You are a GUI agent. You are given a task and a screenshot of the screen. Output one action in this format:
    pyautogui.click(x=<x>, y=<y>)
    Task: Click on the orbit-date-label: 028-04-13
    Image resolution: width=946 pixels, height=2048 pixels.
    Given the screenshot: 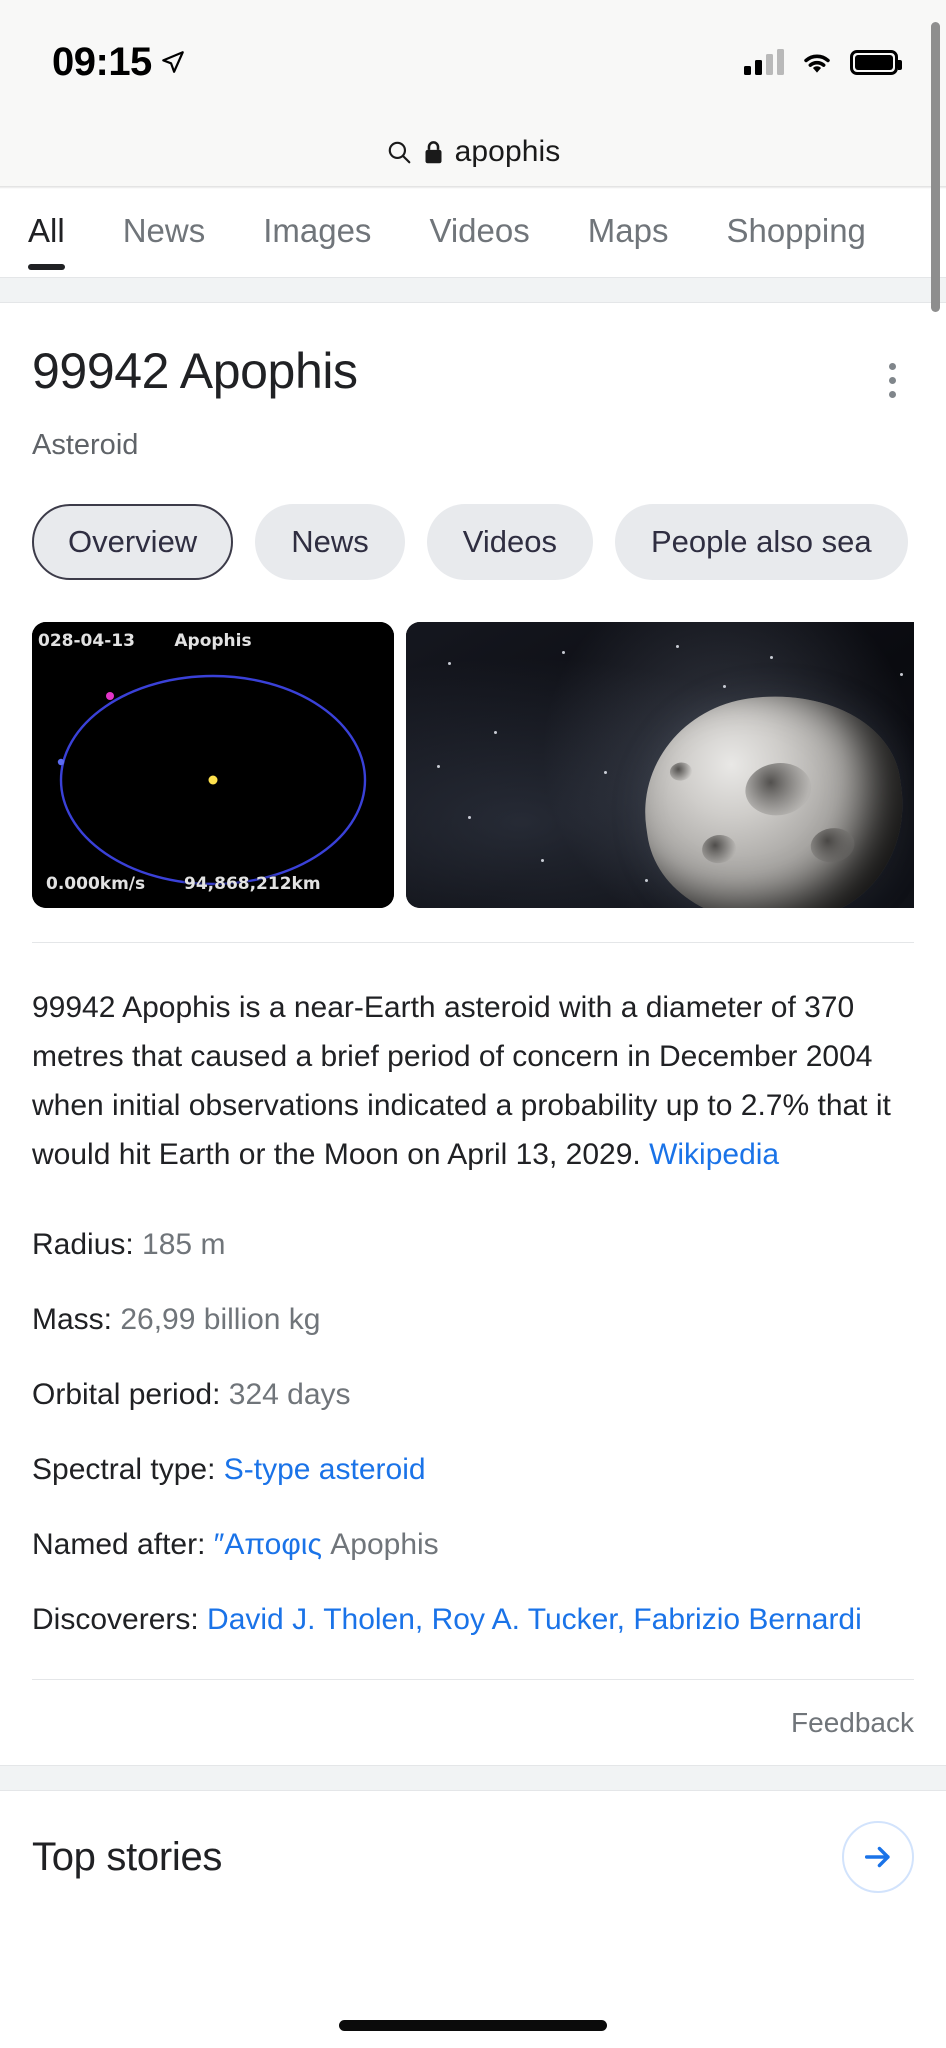 What is the action you would take?
    pyautogui.click(x=86, y=641)
    